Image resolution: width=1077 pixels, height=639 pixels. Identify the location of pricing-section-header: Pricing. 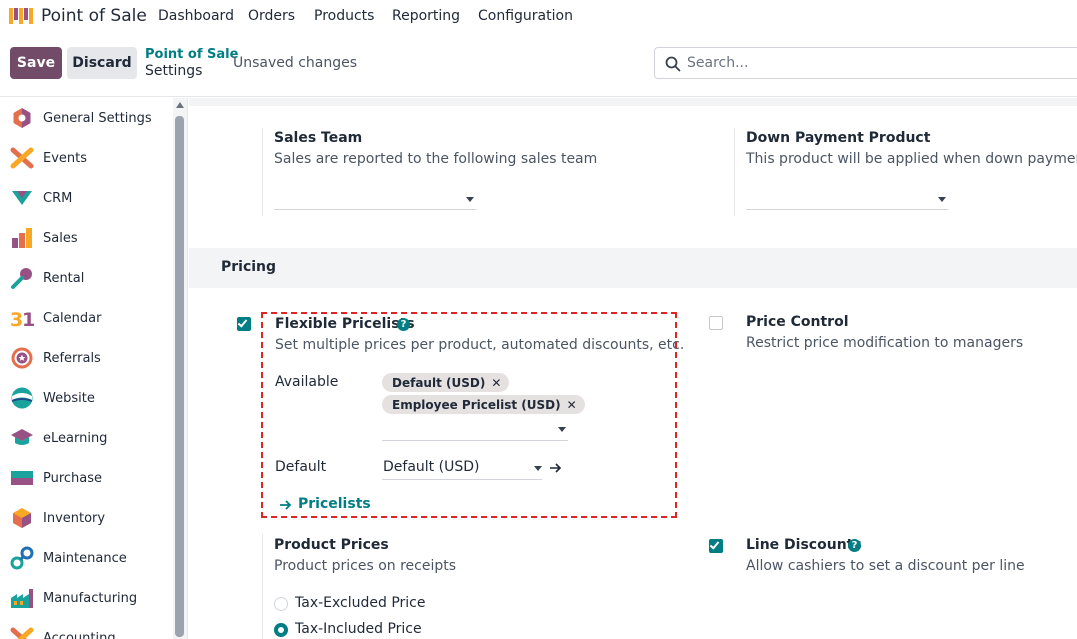
(633, 268).